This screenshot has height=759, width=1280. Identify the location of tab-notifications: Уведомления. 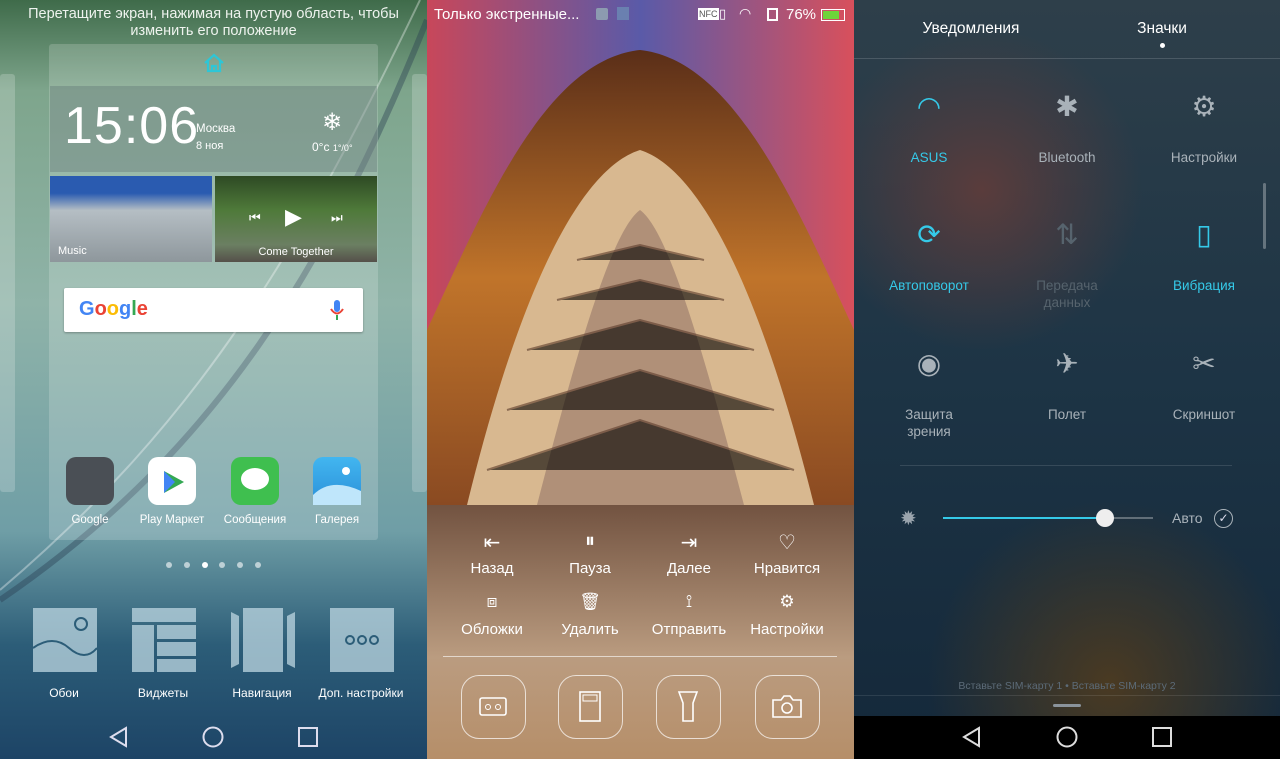
(971, 29).